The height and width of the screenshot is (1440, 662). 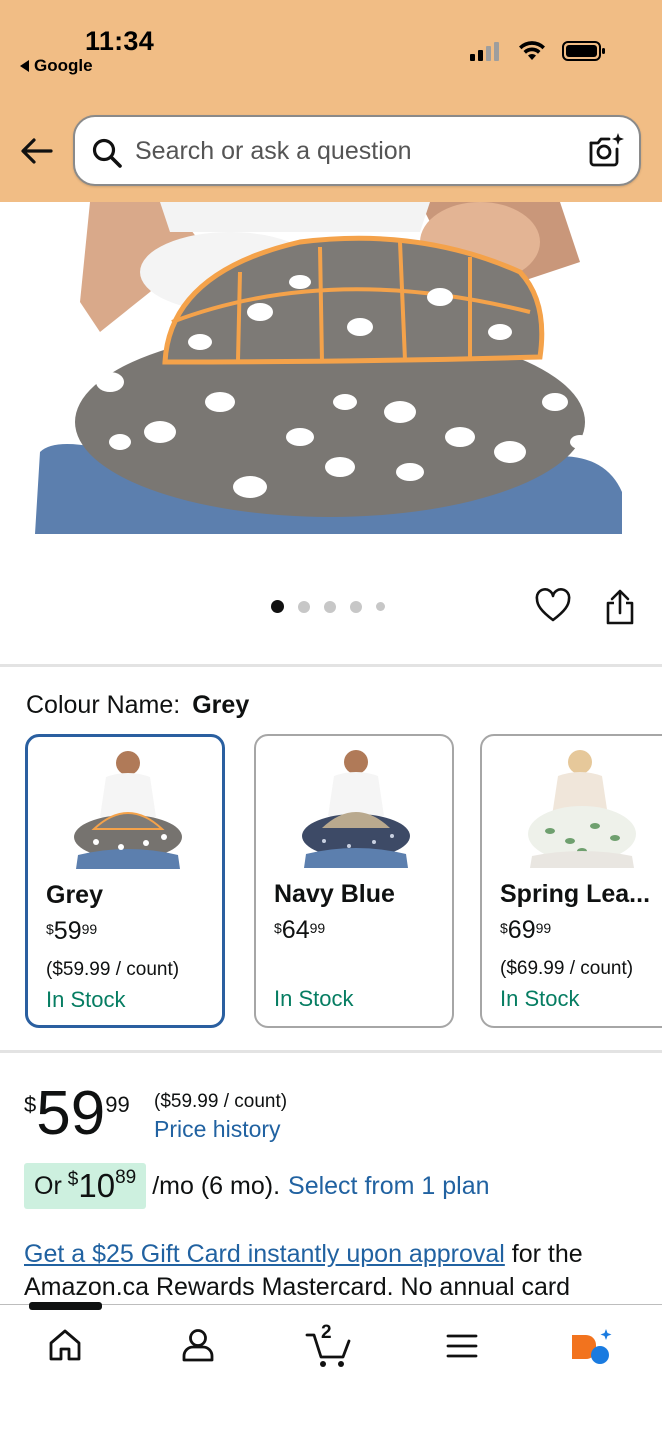 I want to click on variation-selected-value: Grey, so click(x=221, y=705).